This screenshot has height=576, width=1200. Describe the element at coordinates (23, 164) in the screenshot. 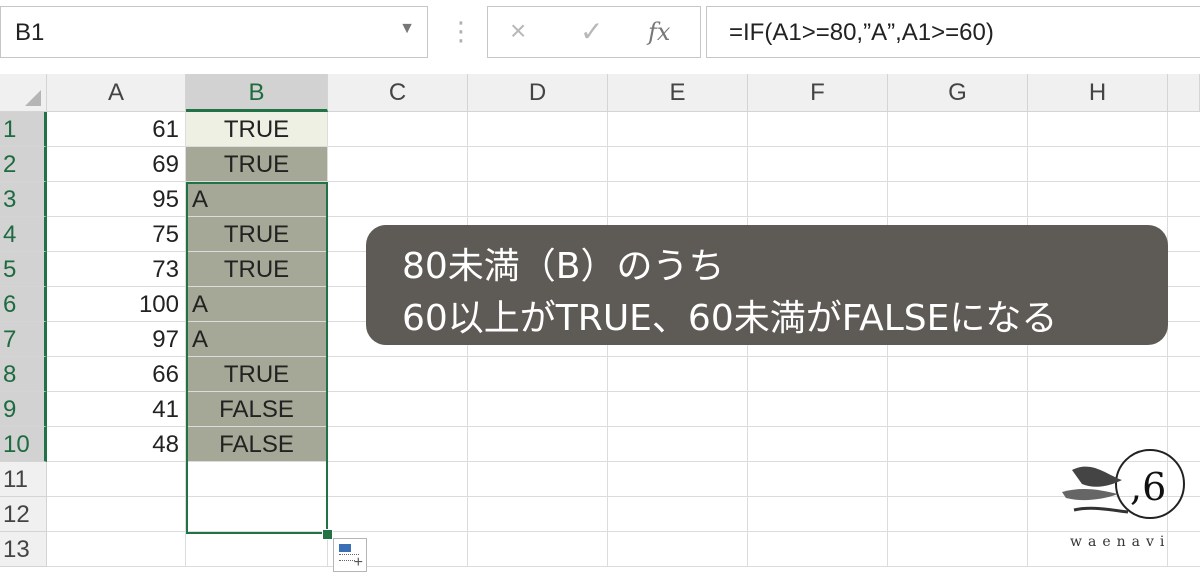

I see `row-header-2: 2` at that location.